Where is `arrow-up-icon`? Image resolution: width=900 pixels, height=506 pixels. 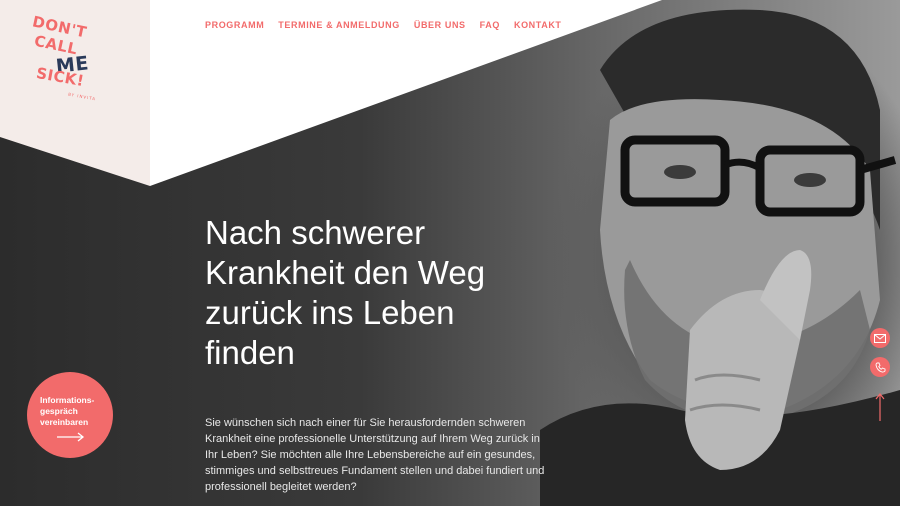
arrow-up-icon is located at coordinates (880, 407).